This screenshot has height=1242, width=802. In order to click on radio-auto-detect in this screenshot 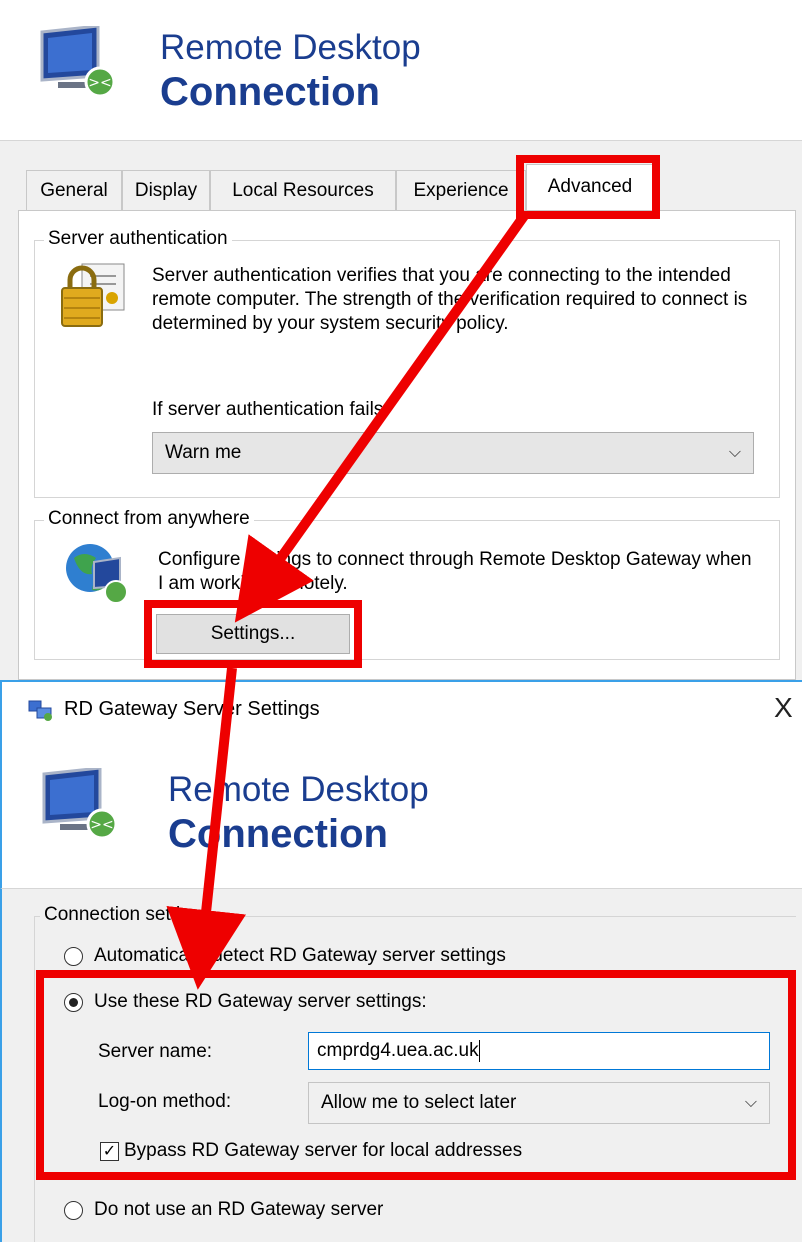, I will do `click(73, 956)`.